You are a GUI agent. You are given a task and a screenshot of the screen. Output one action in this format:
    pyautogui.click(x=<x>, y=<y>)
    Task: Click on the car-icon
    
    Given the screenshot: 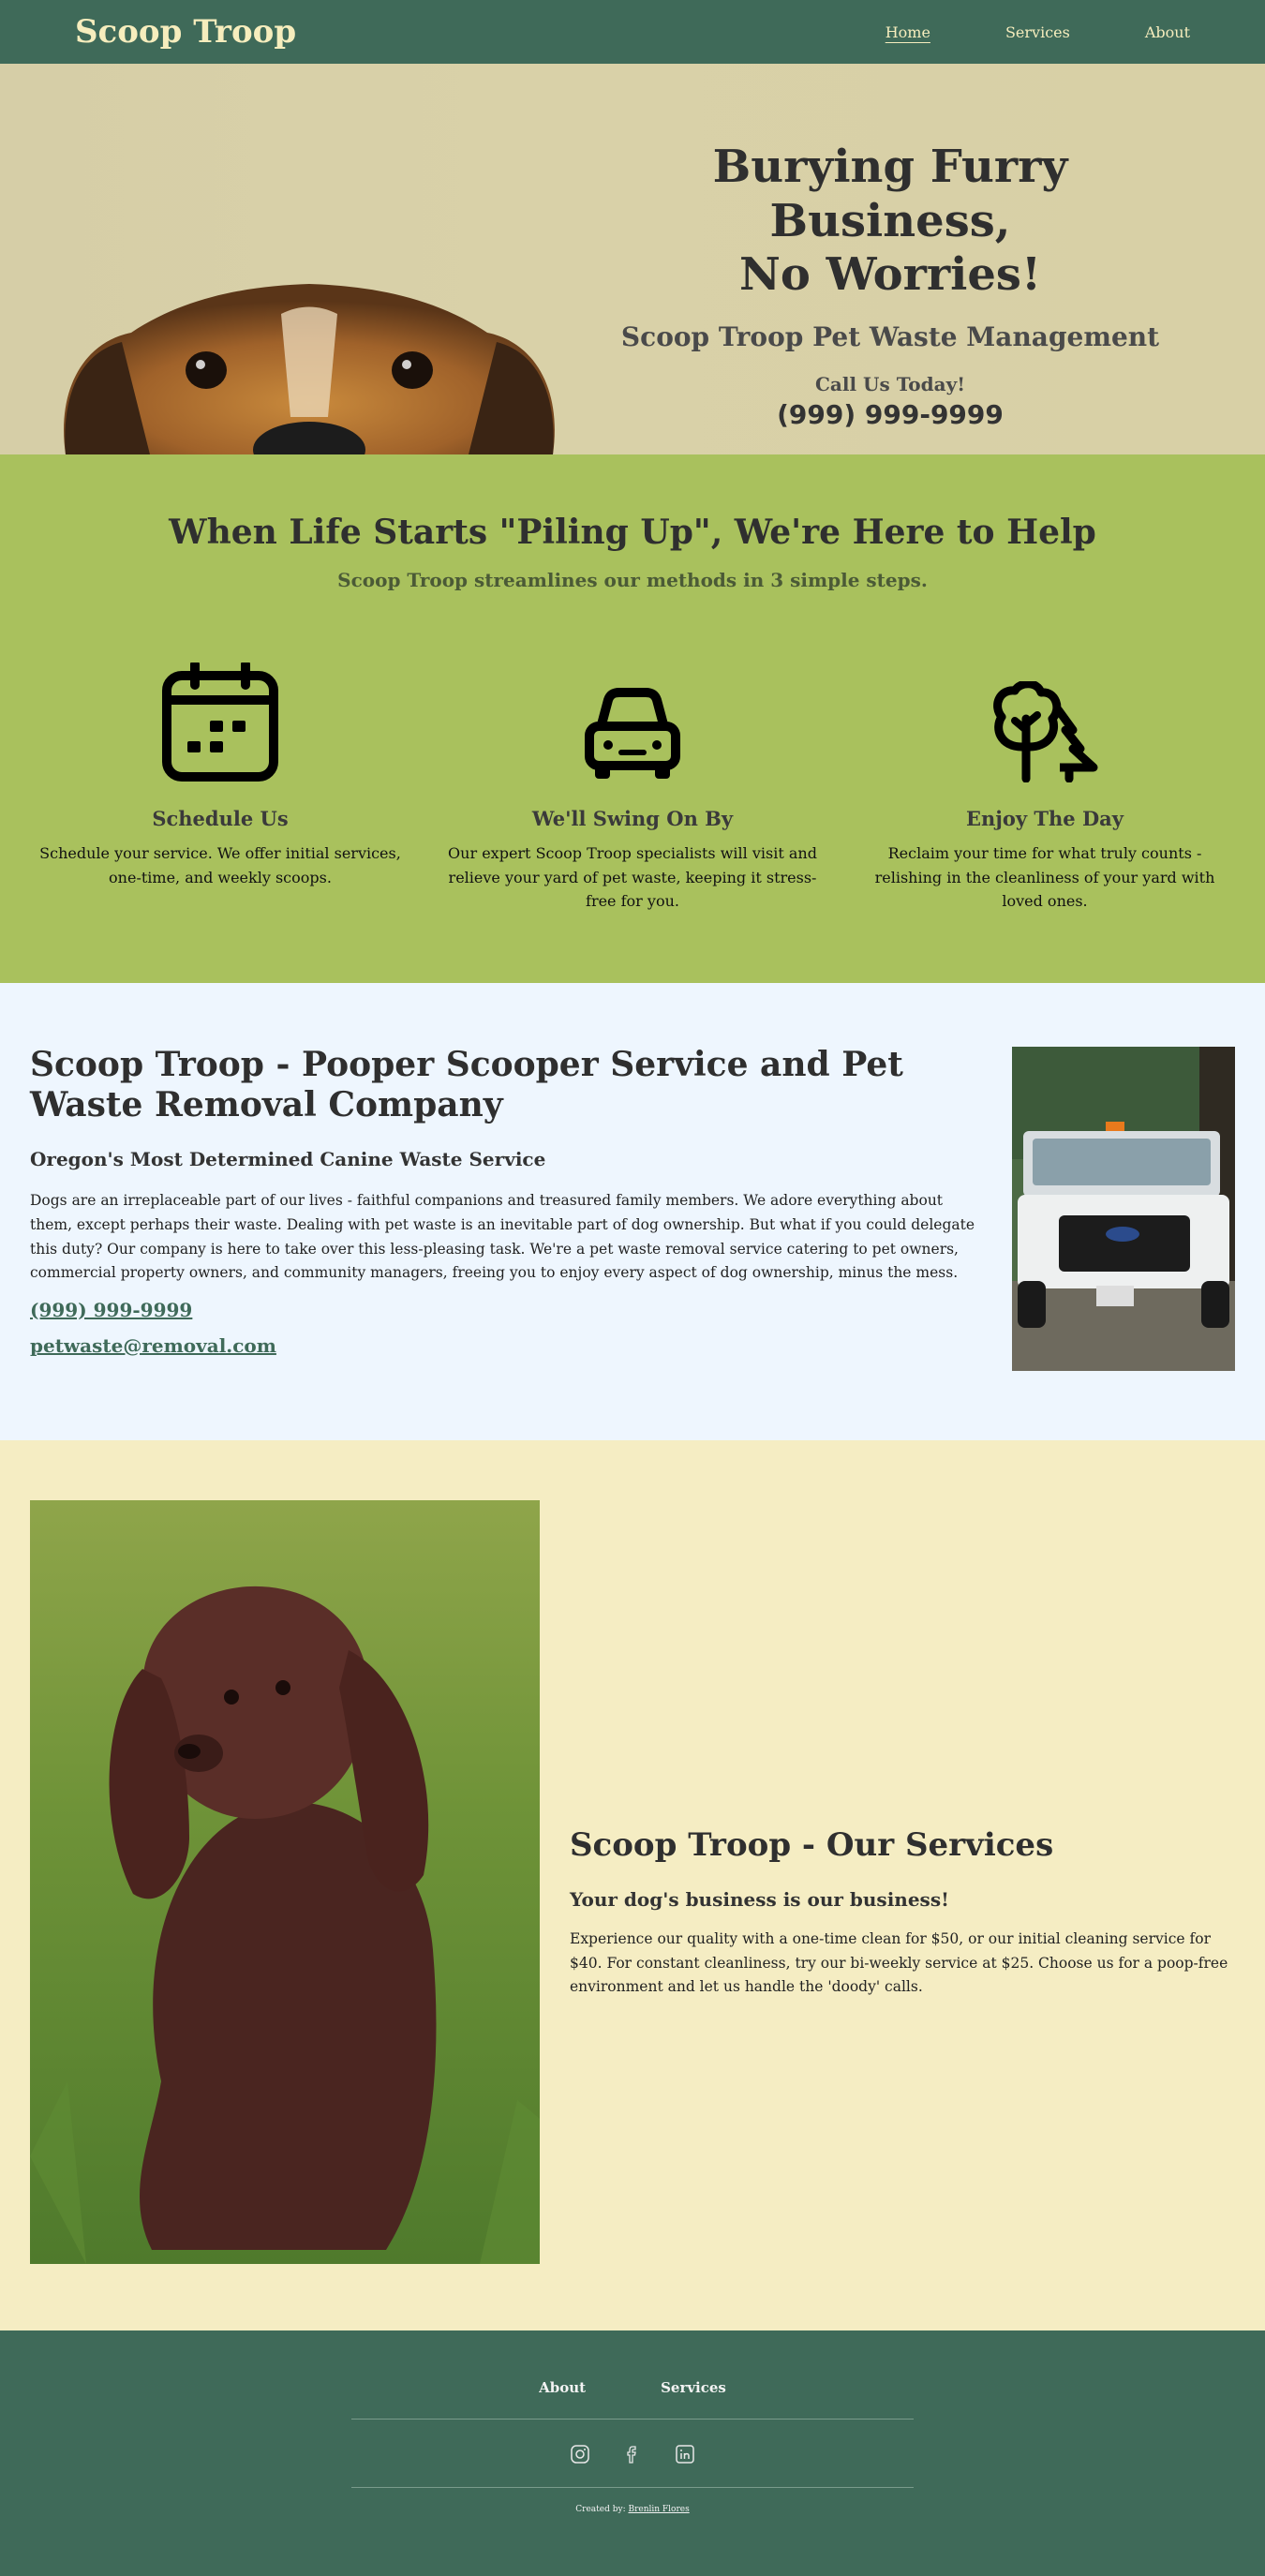 What is the action you would take?
    pyautogui.click(x=632, y=721)
    